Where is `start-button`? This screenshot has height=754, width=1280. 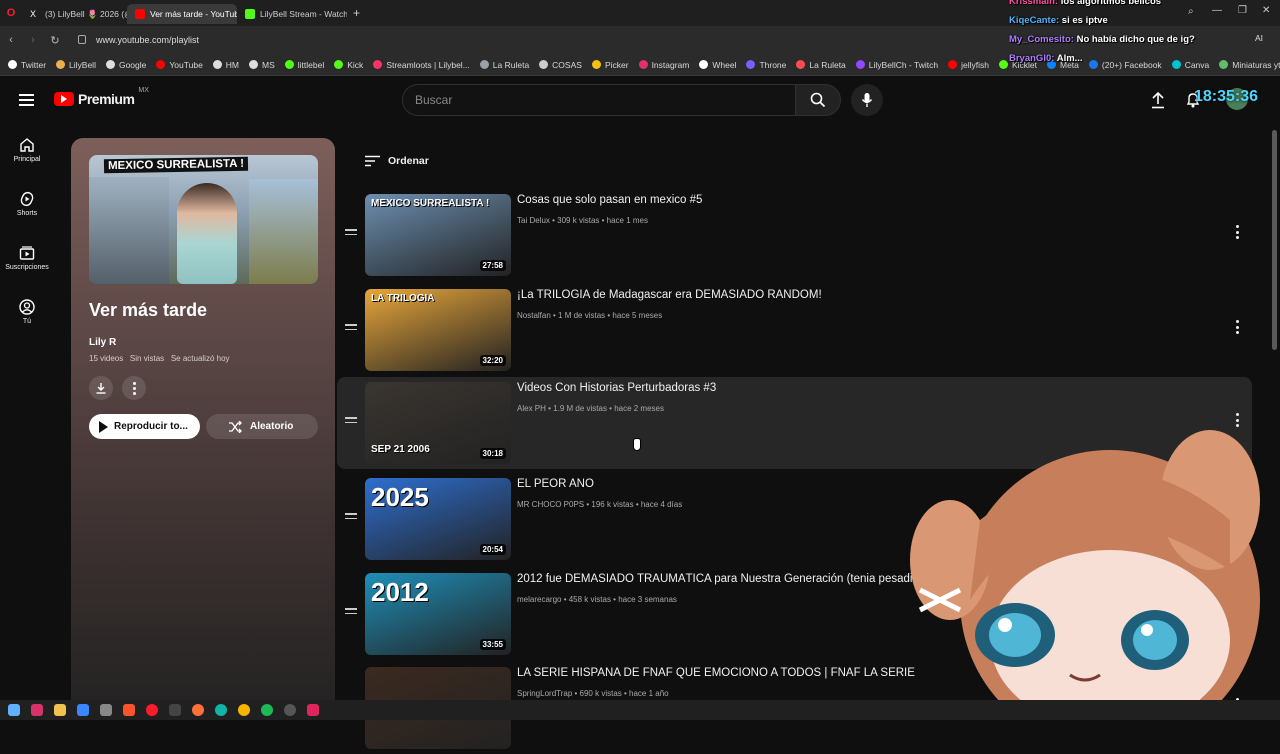
start-button is located at coordinates (14, 710).